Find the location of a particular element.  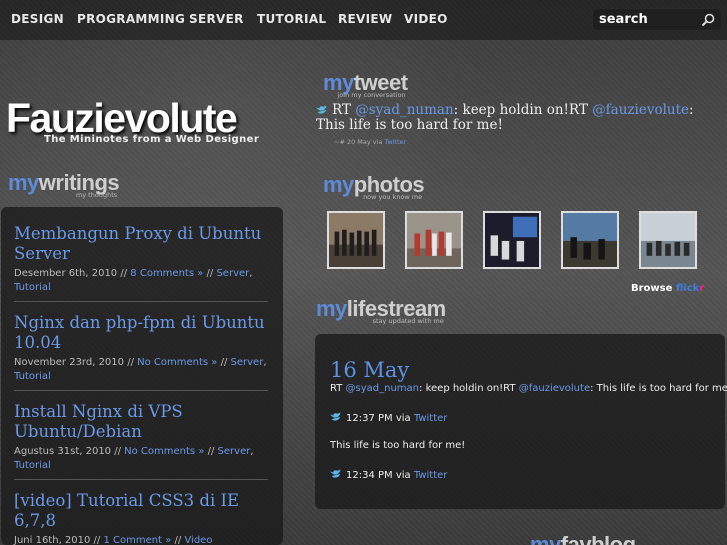

nav-item-review: REVIEW is located at coordinates (365, 19).